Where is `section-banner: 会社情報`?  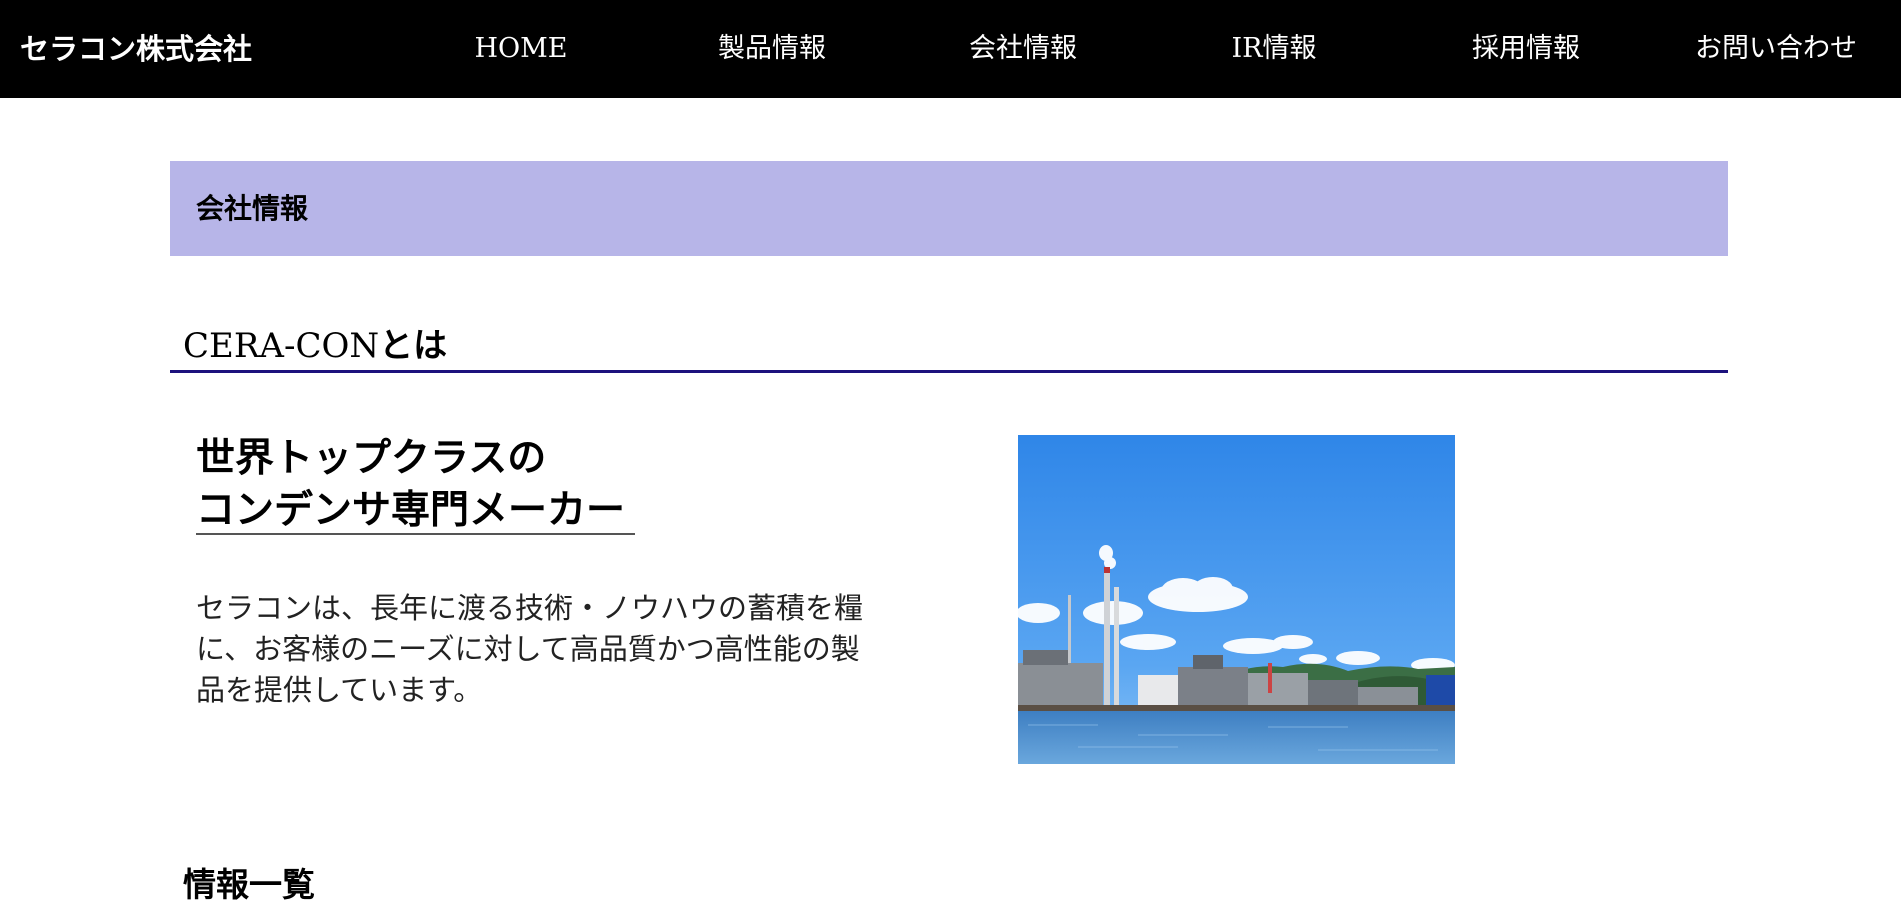
section-banner: 会社情報 is located at coordinates (949, 208).